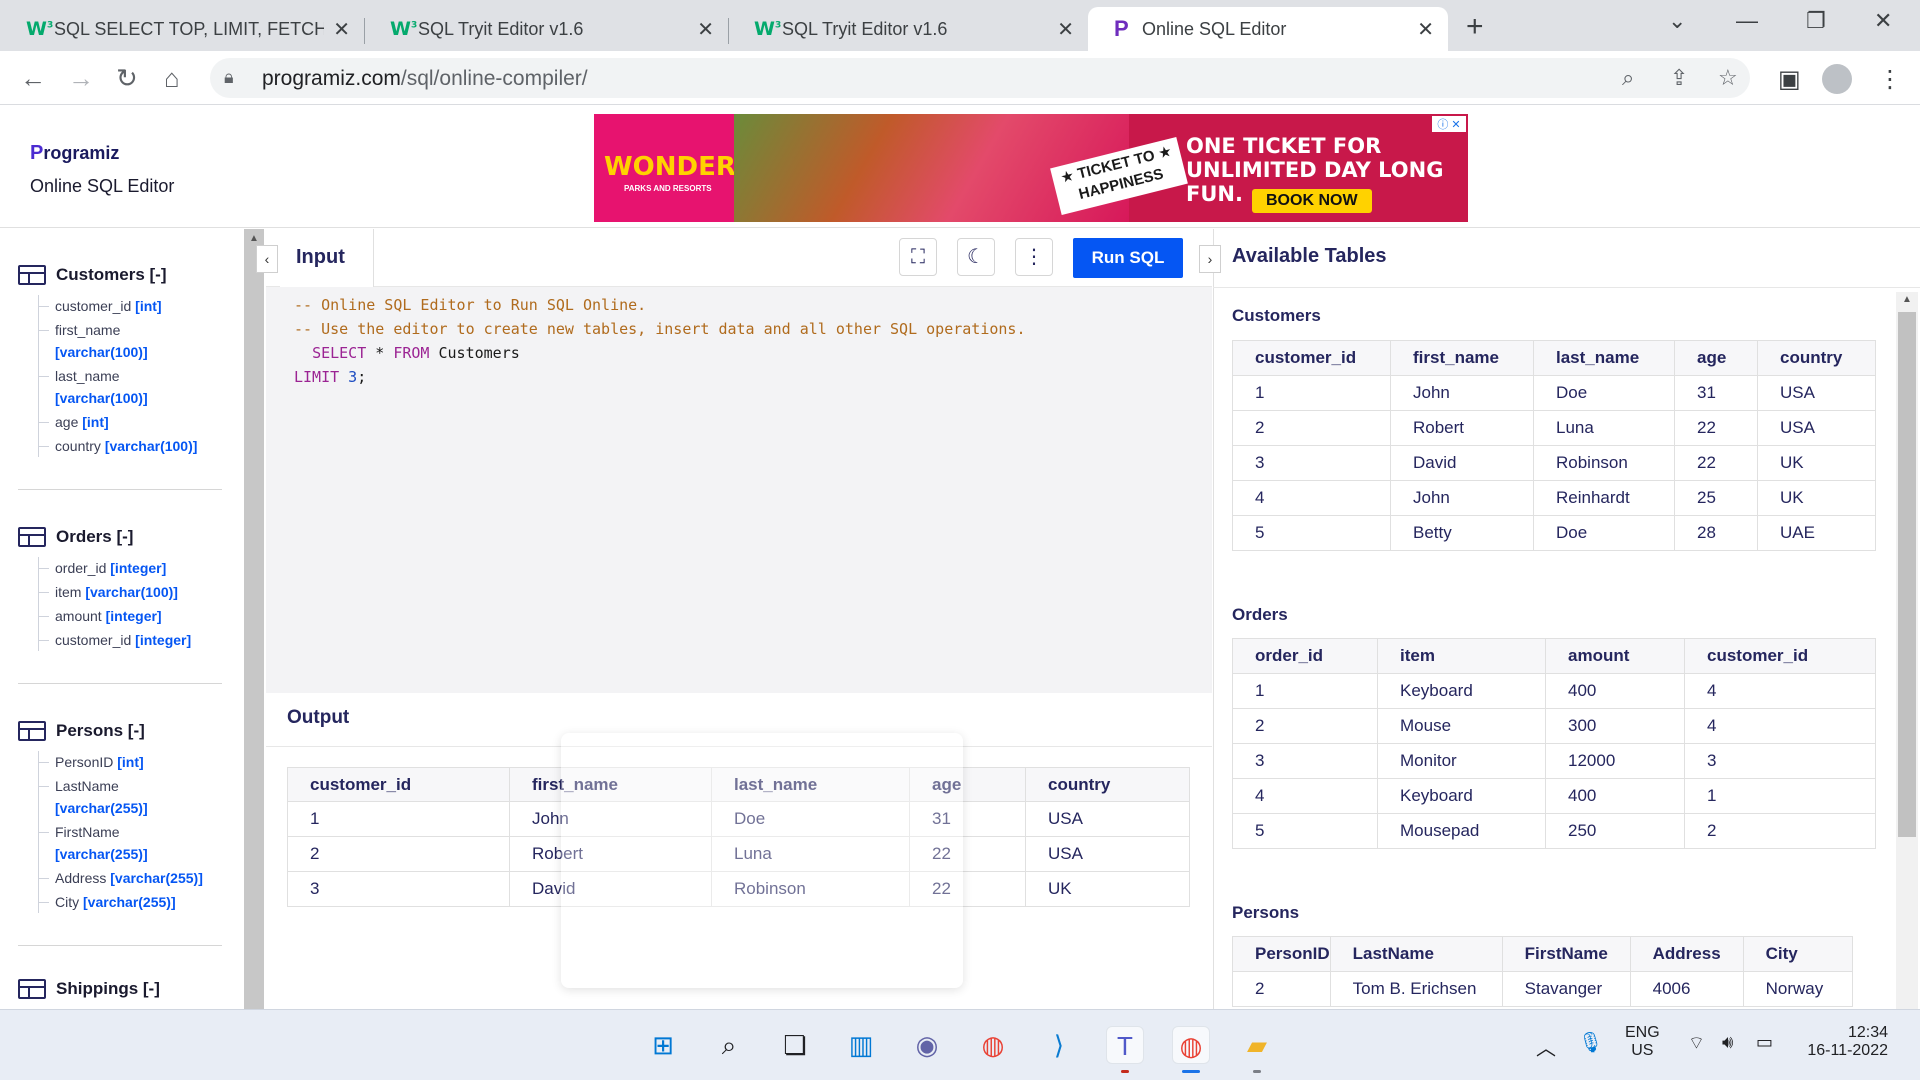 Image resolution: width=1920 pixels, height=1080 pixels. Describe the element at coordinates (1210, 259) in the screenshot. I see `collapse-tables-button: ›` at that location.